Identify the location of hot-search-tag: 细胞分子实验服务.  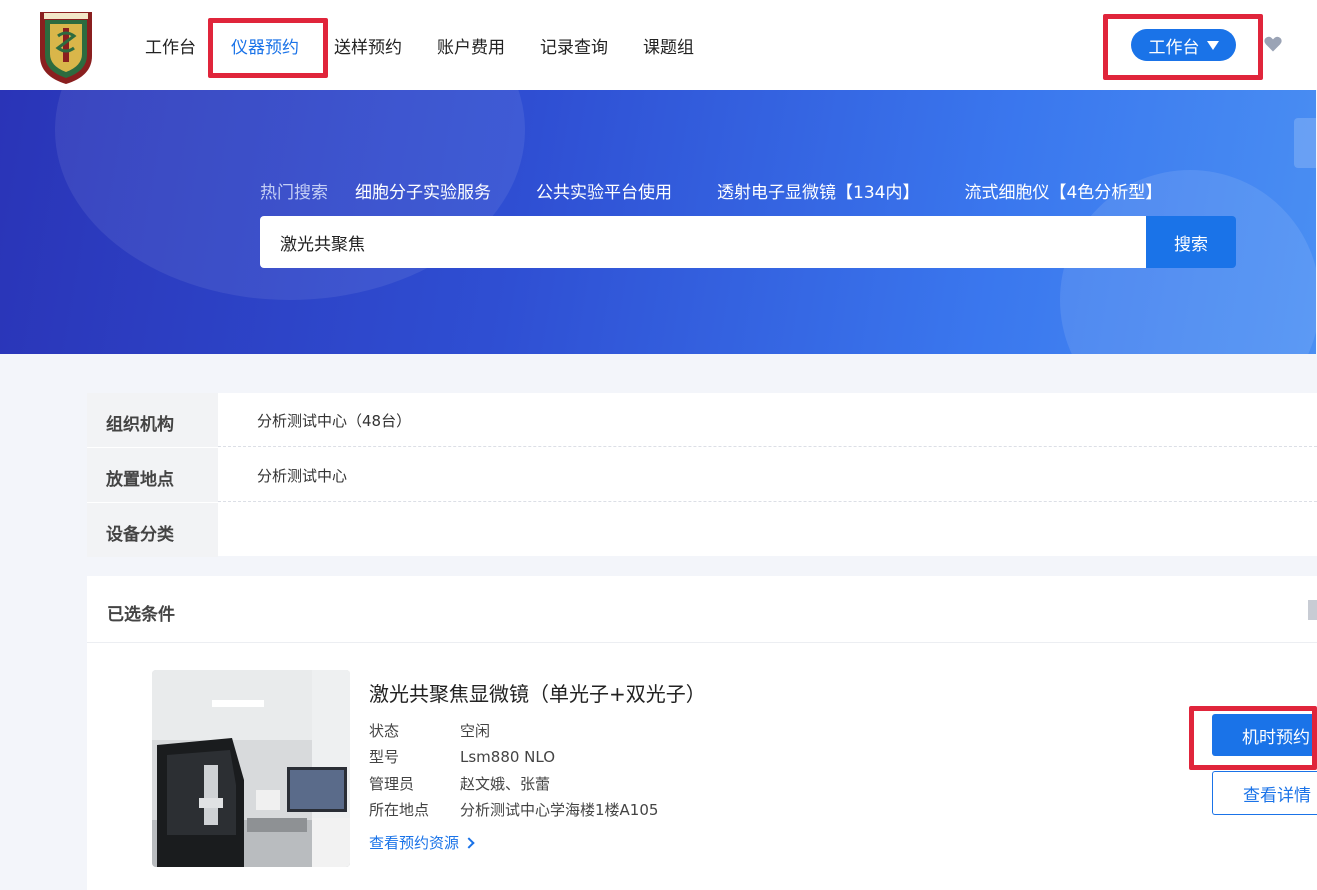
(423, 190).